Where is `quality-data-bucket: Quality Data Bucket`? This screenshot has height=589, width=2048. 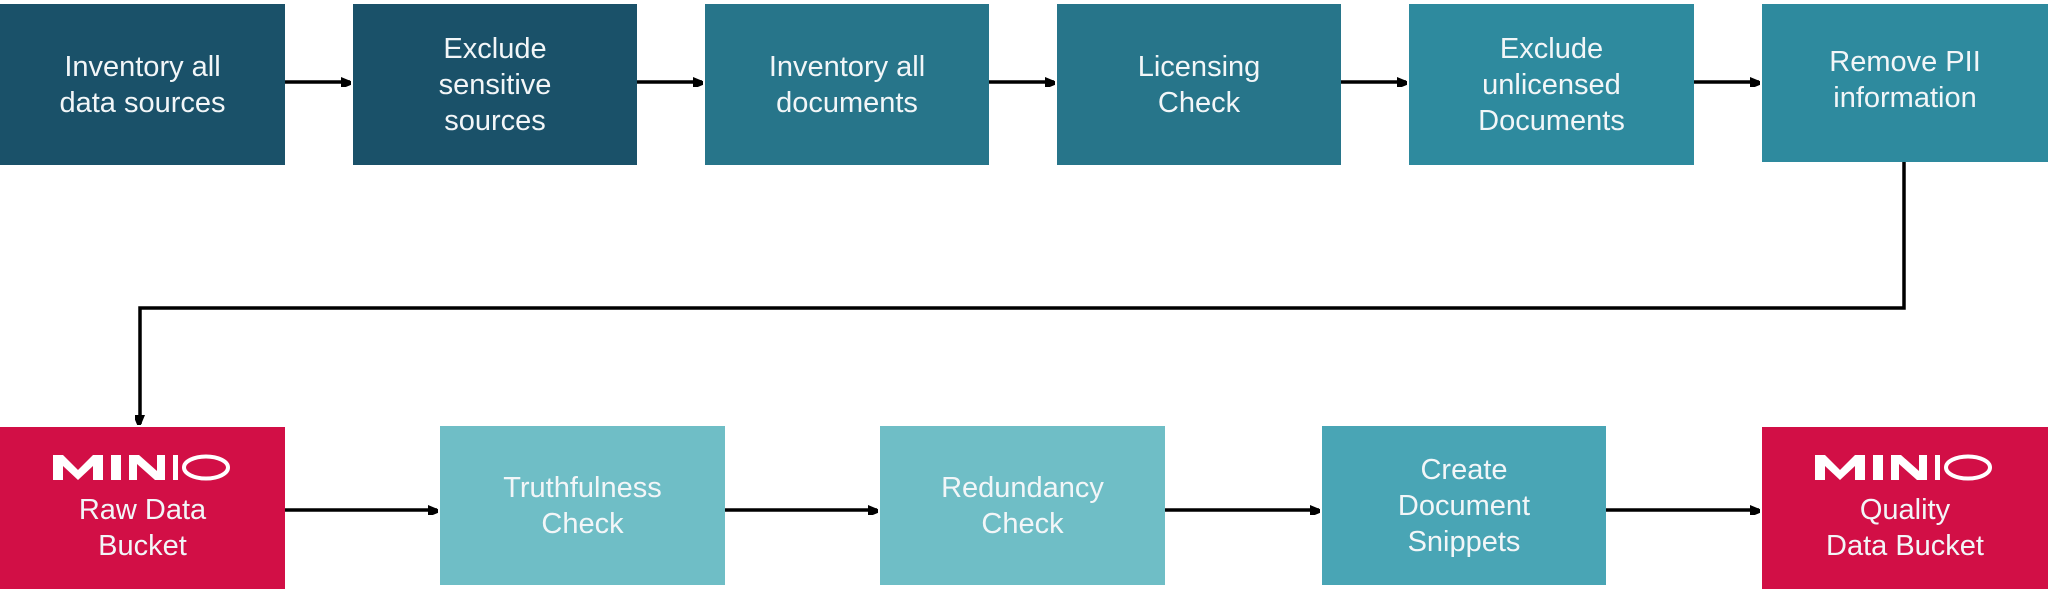 quality-data-bucket: Quality Data Bucket is located at coordinates (1905, 508).